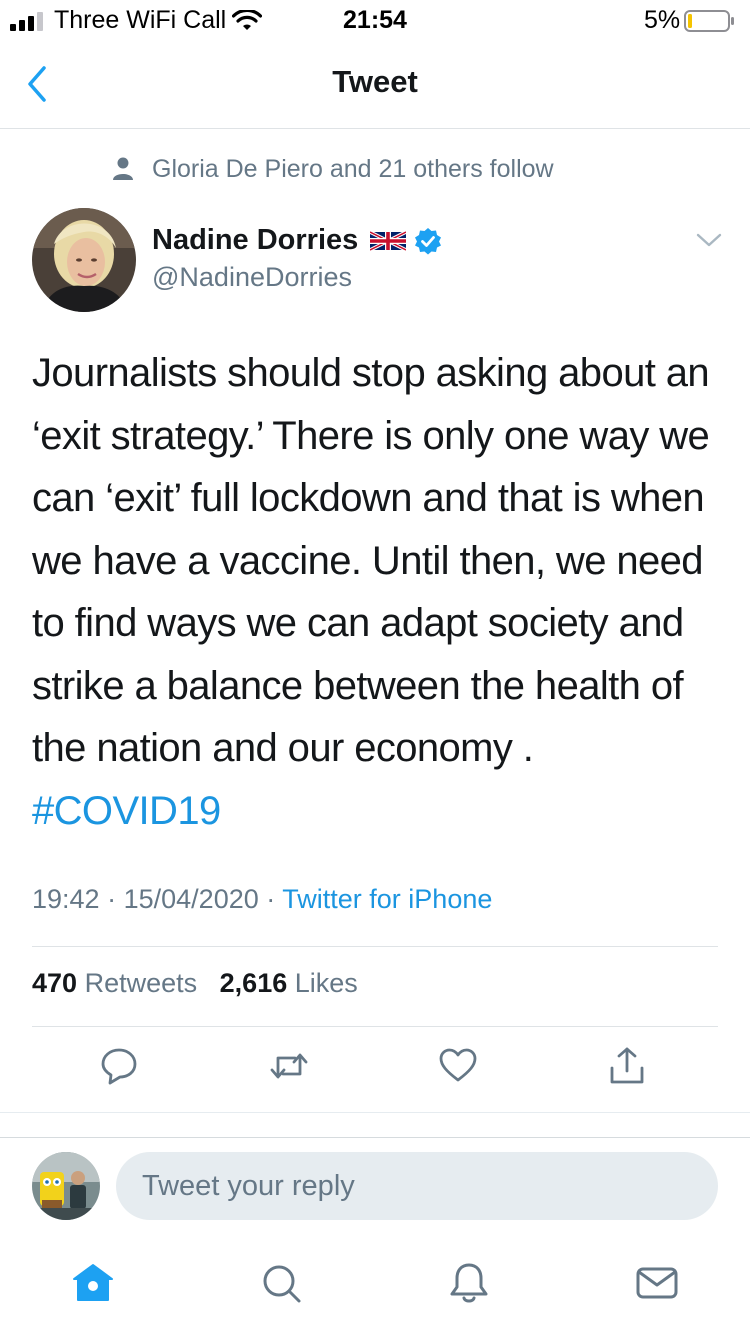  I want to click on status-time: 21:54, so click(375, 20).